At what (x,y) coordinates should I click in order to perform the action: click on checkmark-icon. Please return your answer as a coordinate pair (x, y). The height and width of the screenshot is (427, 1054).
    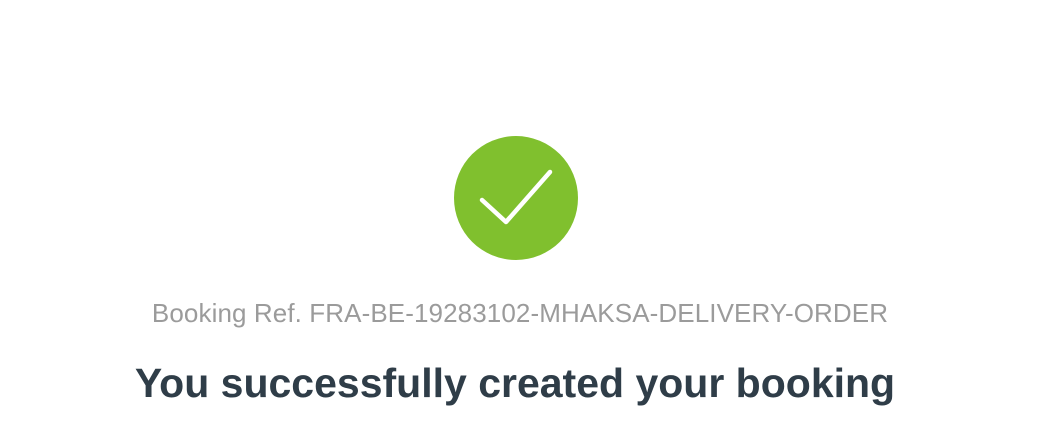
    Looking at the image, I should click on (516, 197).